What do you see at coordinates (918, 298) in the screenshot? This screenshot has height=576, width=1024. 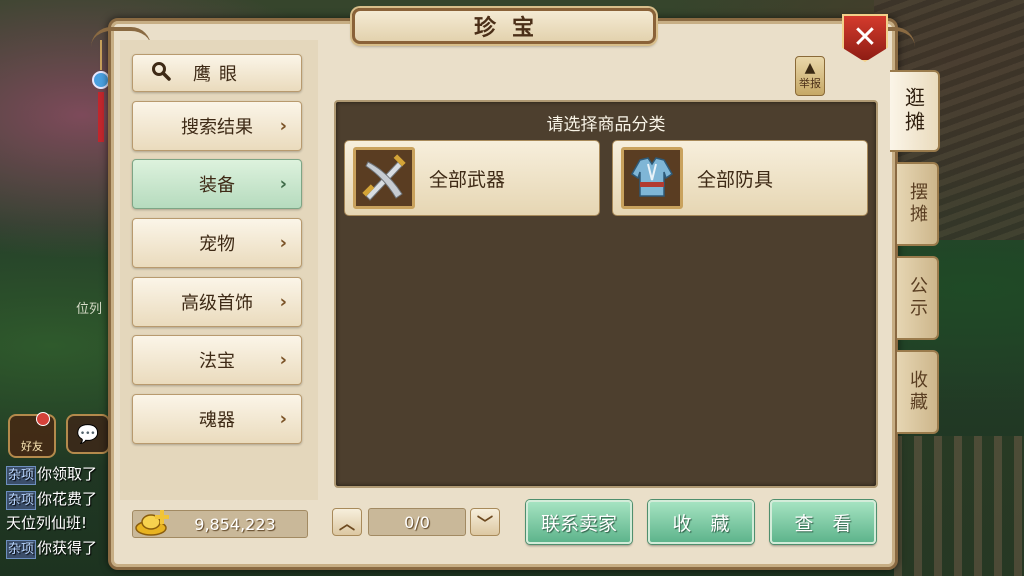 I see `tab-public-notice: 公示` at bounding box center [918, 298].